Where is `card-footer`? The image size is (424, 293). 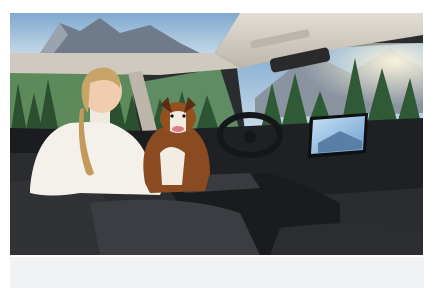 card-footer is located at coordinates (217, 272).